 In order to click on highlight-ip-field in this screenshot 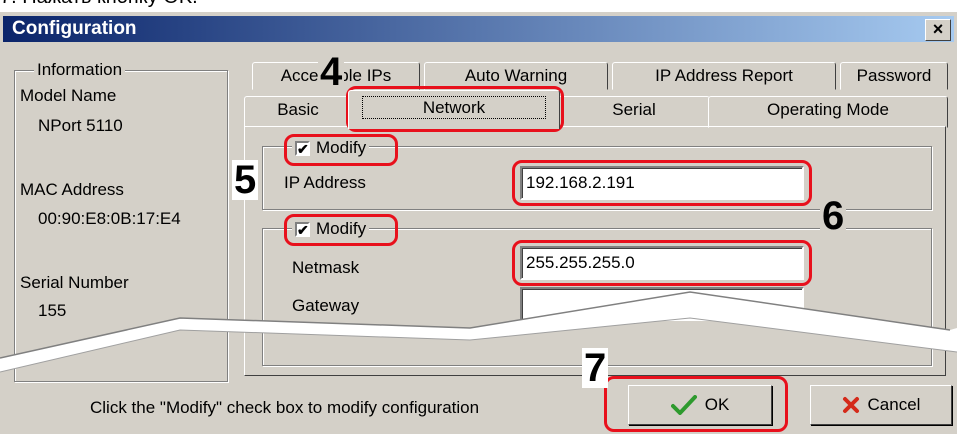, I will do `click(662, 183)`.